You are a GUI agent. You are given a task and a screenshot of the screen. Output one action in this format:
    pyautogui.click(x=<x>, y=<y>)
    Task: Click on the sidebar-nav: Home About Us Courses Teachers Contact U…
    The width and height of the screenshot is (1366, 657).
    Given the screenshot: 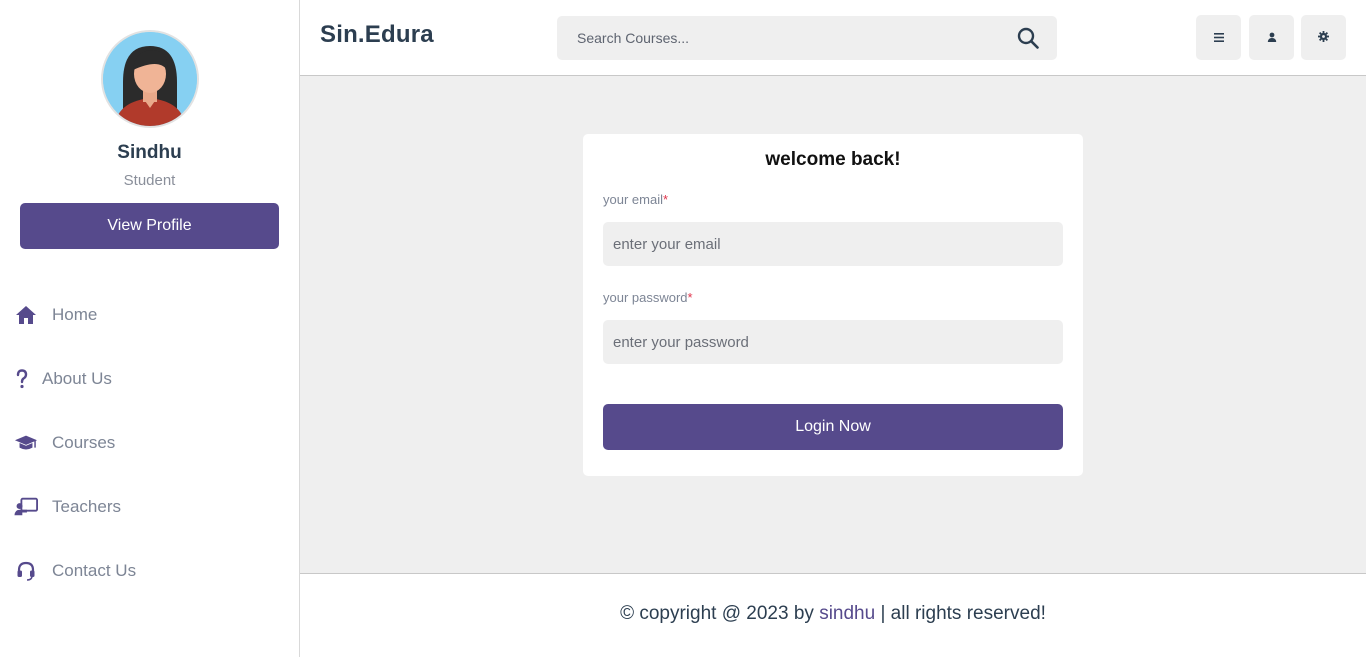 What is the action you would take?
    pyautogui.click(x=149, y=443)
    